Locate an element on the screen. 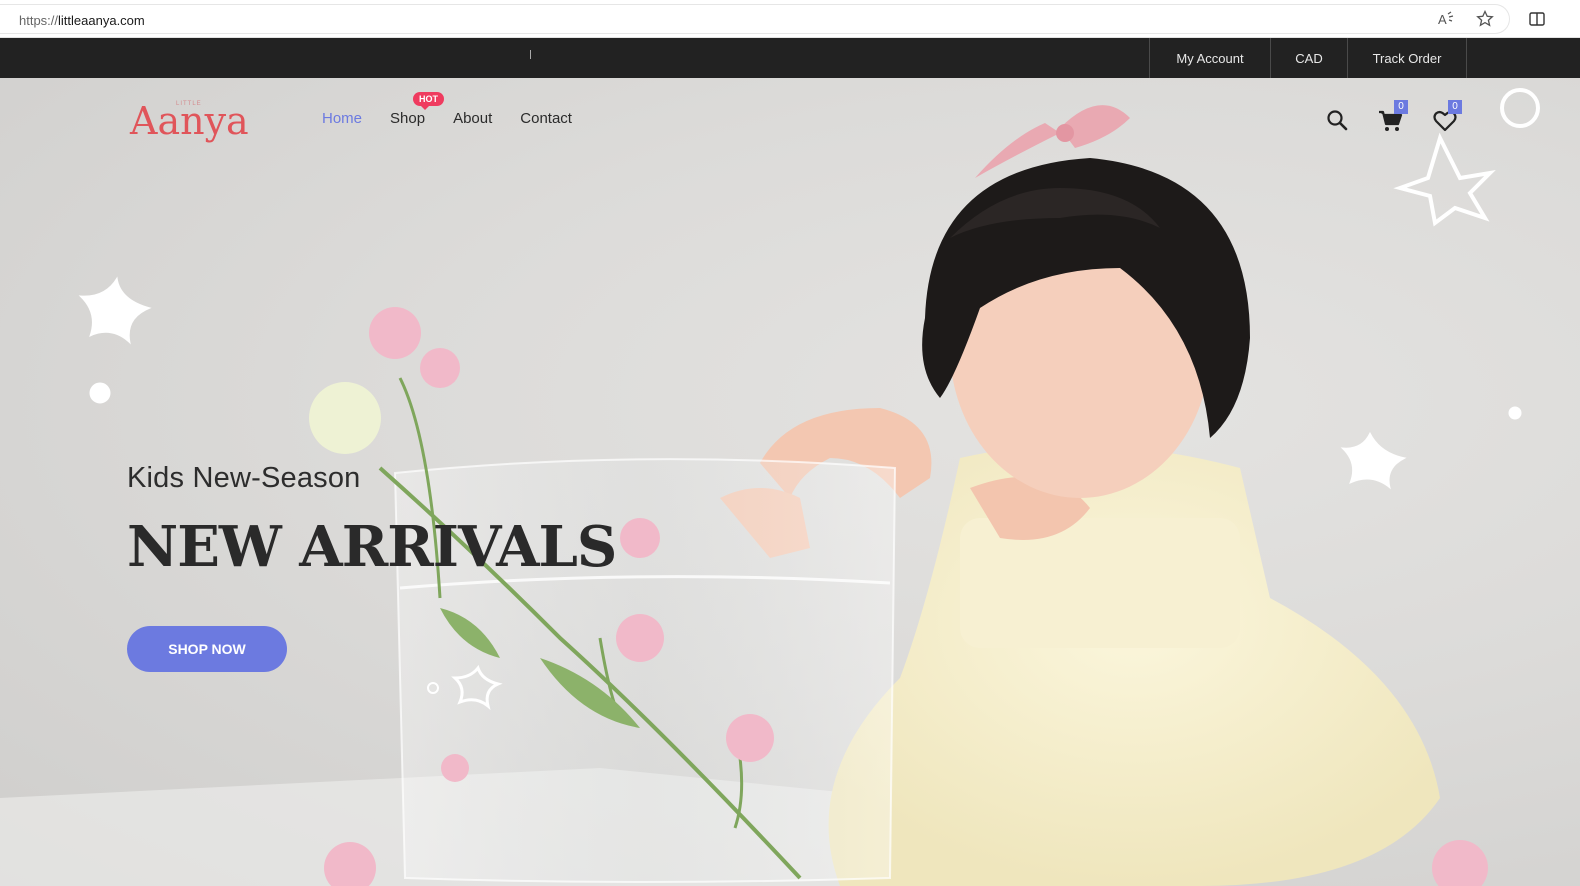 This screenshot has height=886, width=1580. read-aloud-icon: A is located at coordinates (1446, 19).